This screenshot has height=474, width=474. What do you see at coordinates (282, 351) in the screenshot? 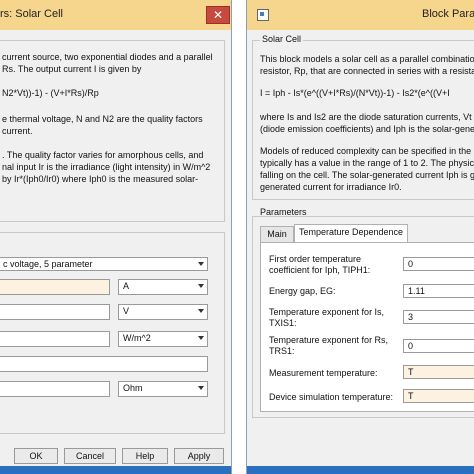
I see `param-label: TRS1:` at bounding box center [282, 351].